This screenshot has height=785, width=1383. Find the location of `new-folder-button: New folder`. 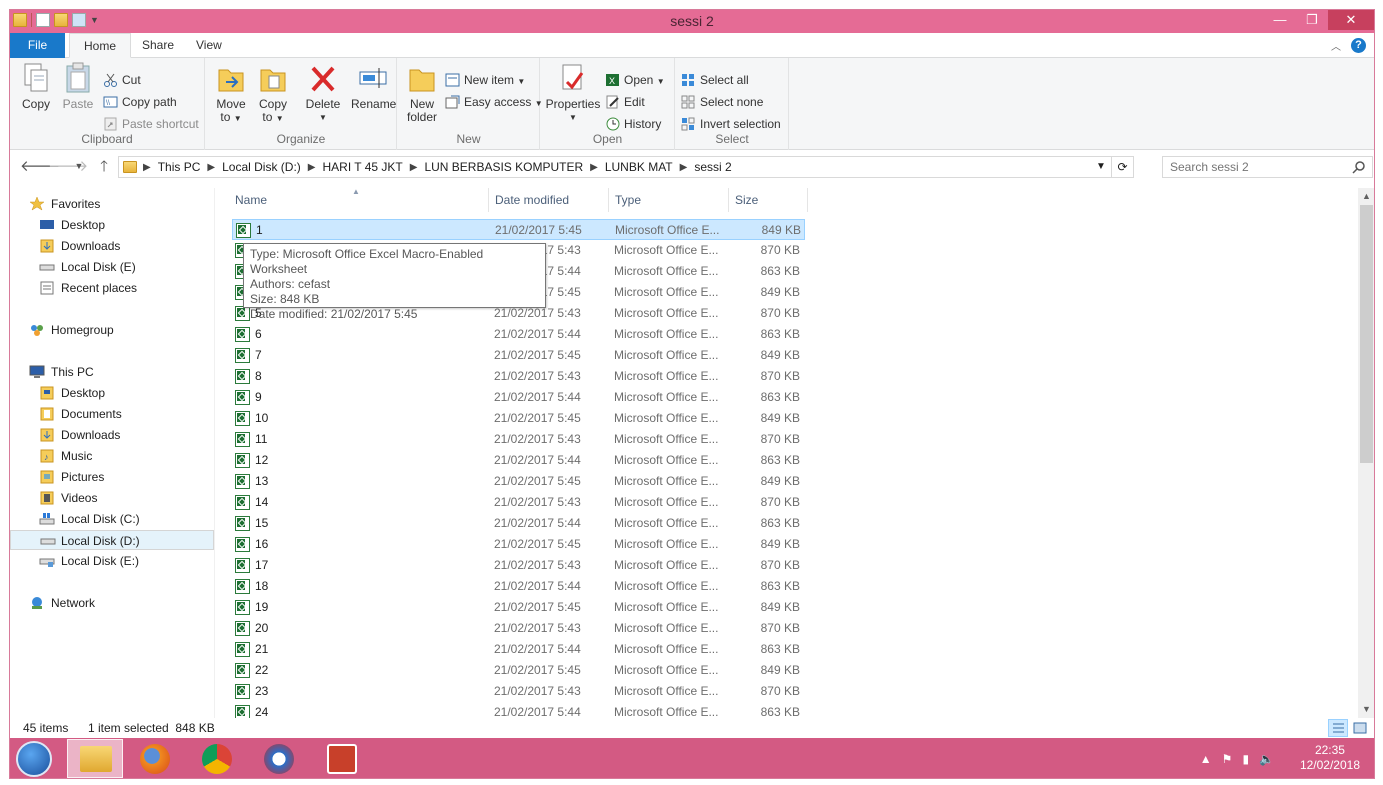

new-folder-button: New folder is located at coordinates (422, 93).